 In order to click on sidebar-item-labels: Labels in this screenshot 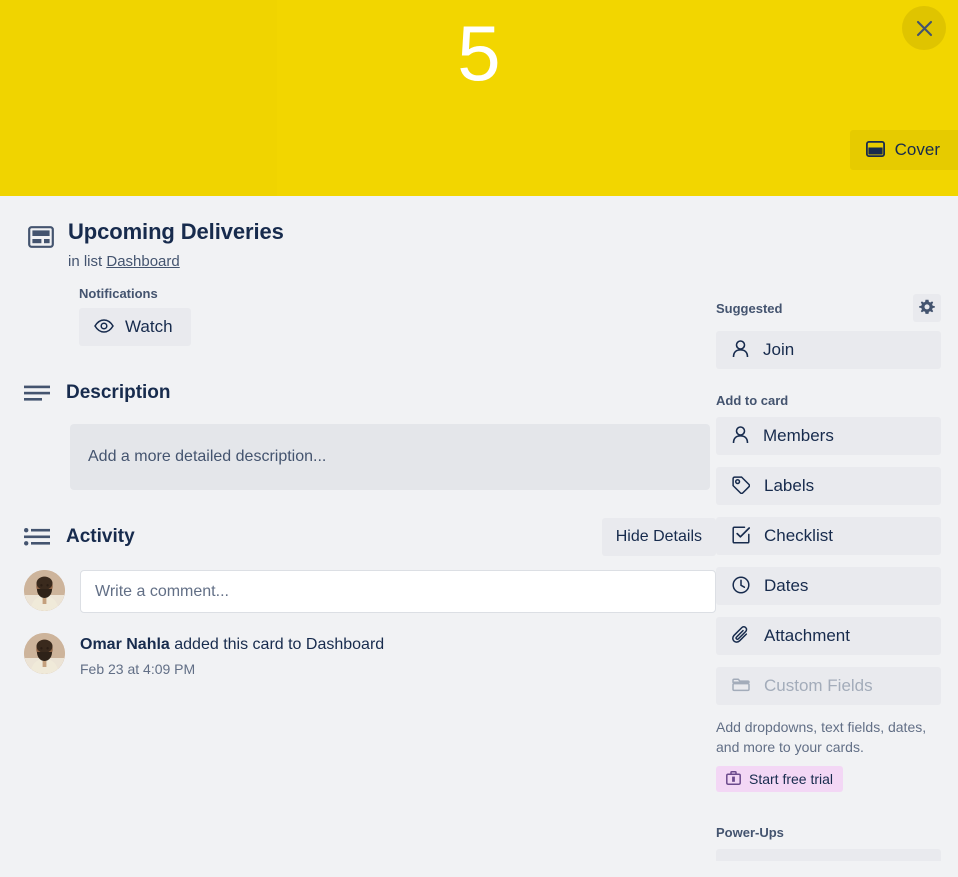, I will do `click(828, 486)`.